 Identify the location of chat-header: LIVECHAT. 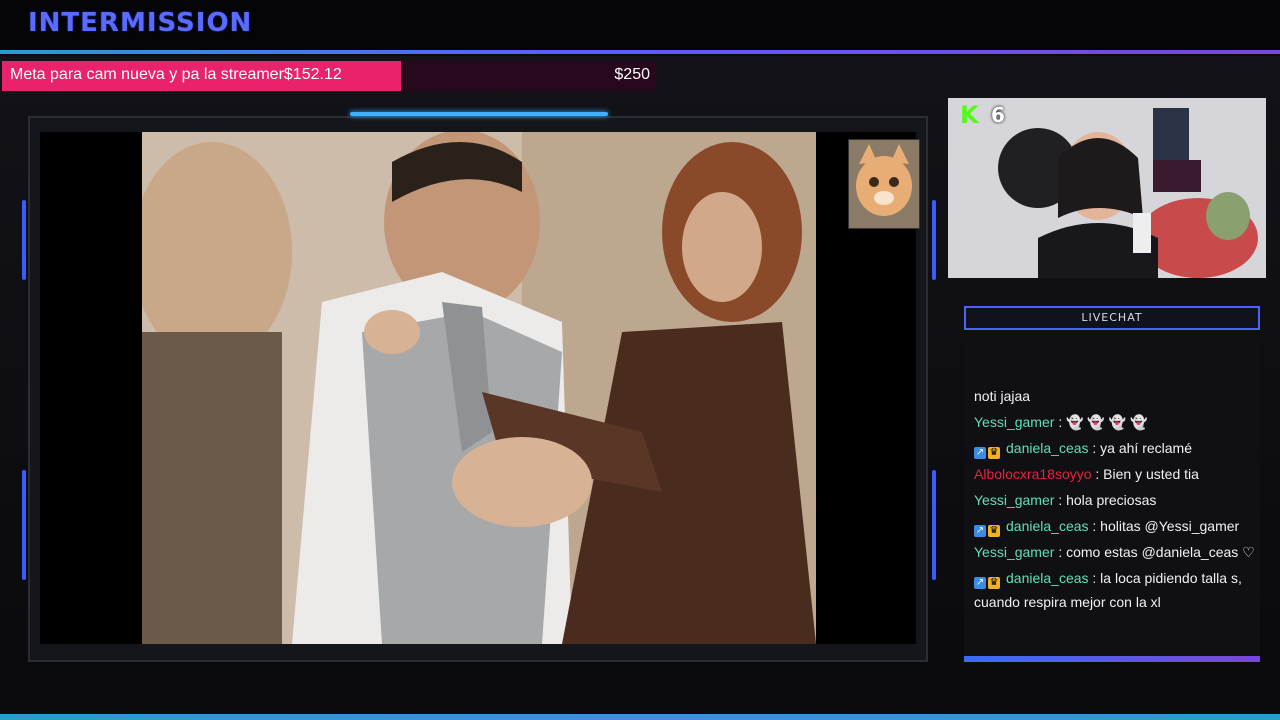
(1112, 318).